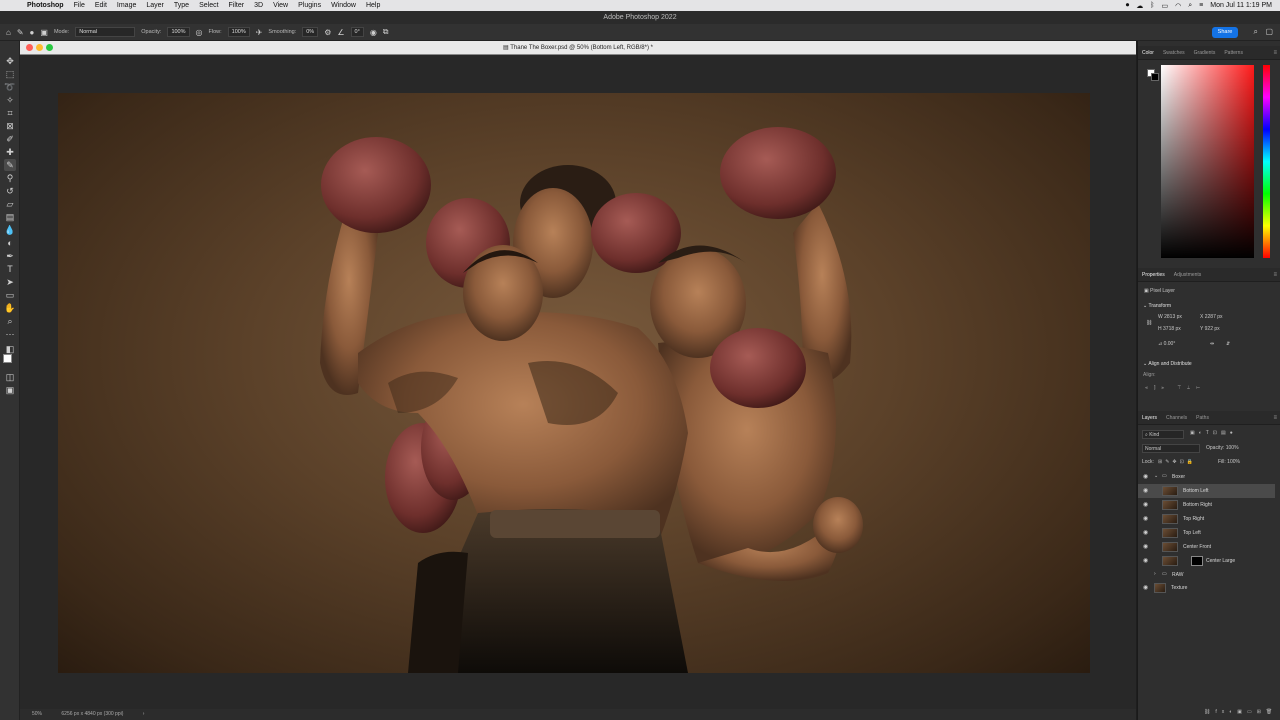  What do you see at coordinates (1241, 5) in the screenshot?
I see `menubar-clock: Mon Jul 11 1:19 PM` at bounding box center [1241, 5].